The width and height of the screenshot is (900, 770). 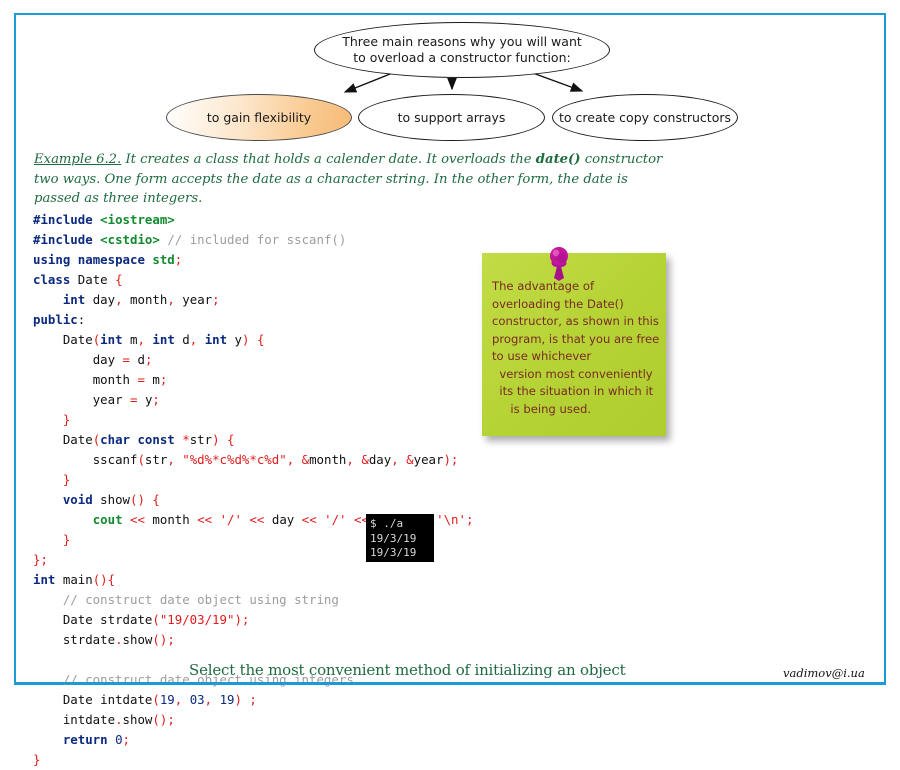 What do you see at coordinates (572, 373) in the screenshot?
I see `sticky-note-line: version most conveniently` at bounding box center [572, 373].